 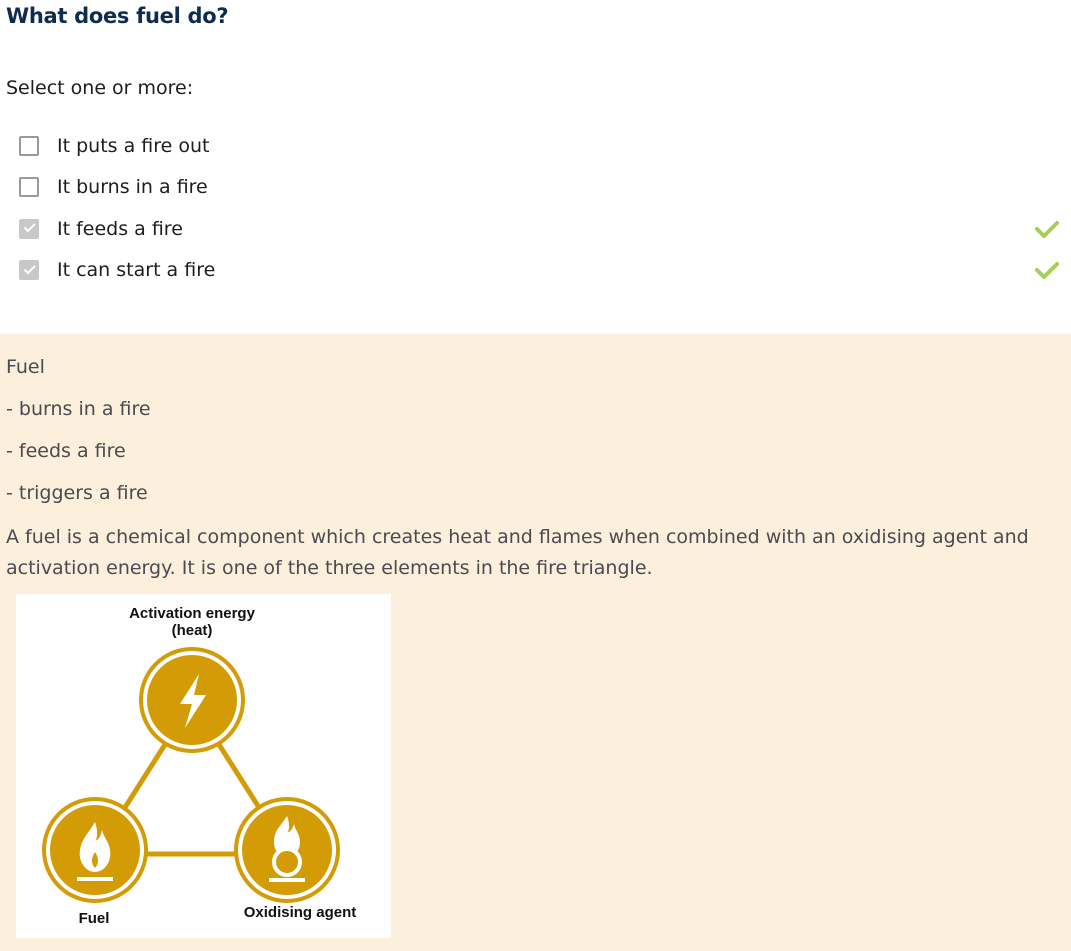 What do you see at coordinates (136, 270) in the screenshot?
I see `option-label: It can start a fire` at bounding box center [136, 270].